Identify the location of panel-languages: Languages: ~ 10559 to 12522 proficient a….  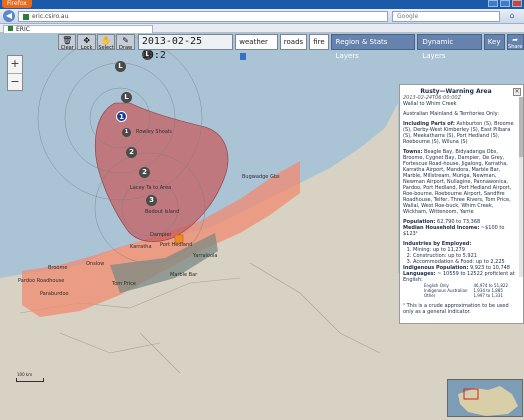
(461, 277).